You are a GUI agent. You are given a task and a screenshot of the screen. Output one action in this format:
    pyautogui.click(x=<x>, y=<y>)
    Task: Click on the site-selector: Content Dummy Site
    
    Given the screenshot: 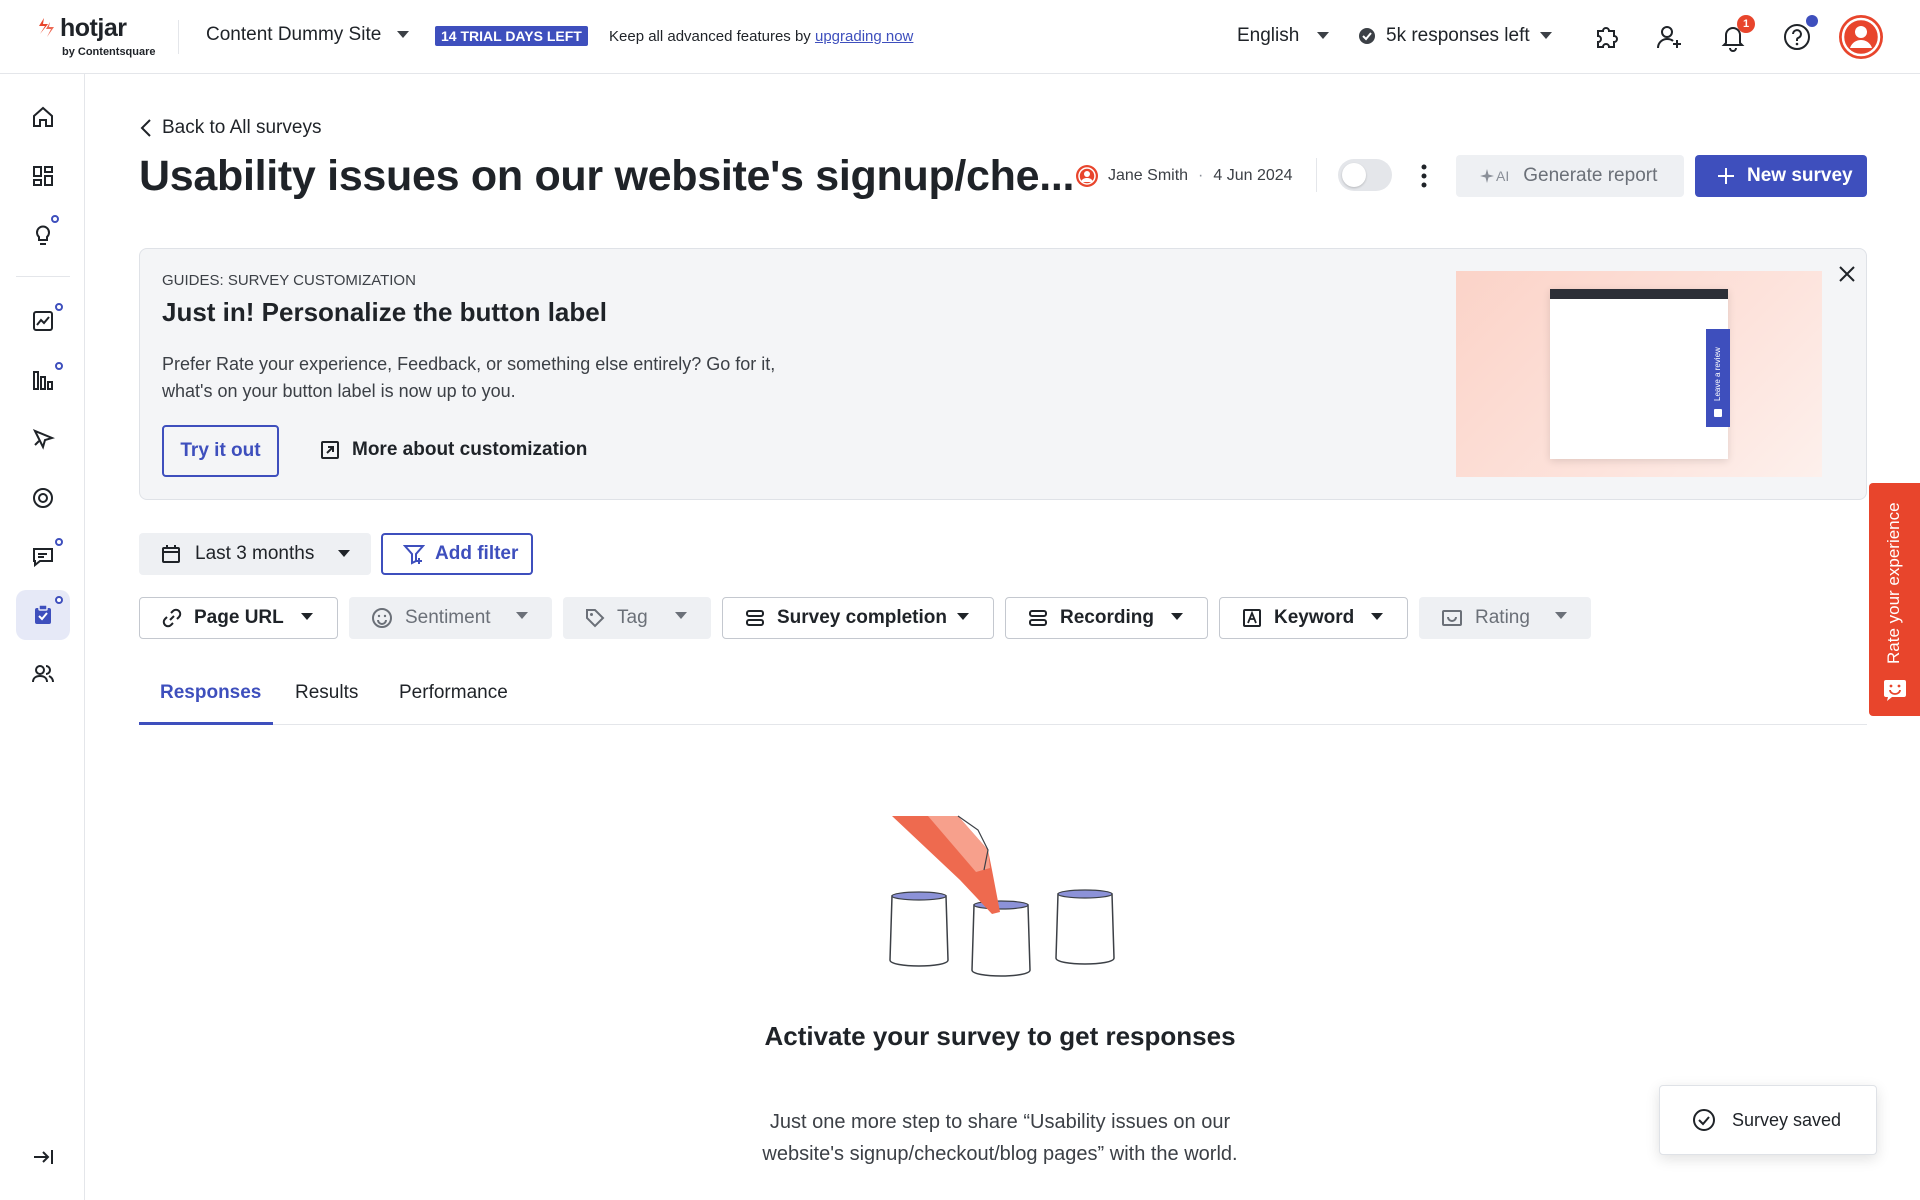 What is the action you would take?
    pyautogui.click(x=308, y=35)
    